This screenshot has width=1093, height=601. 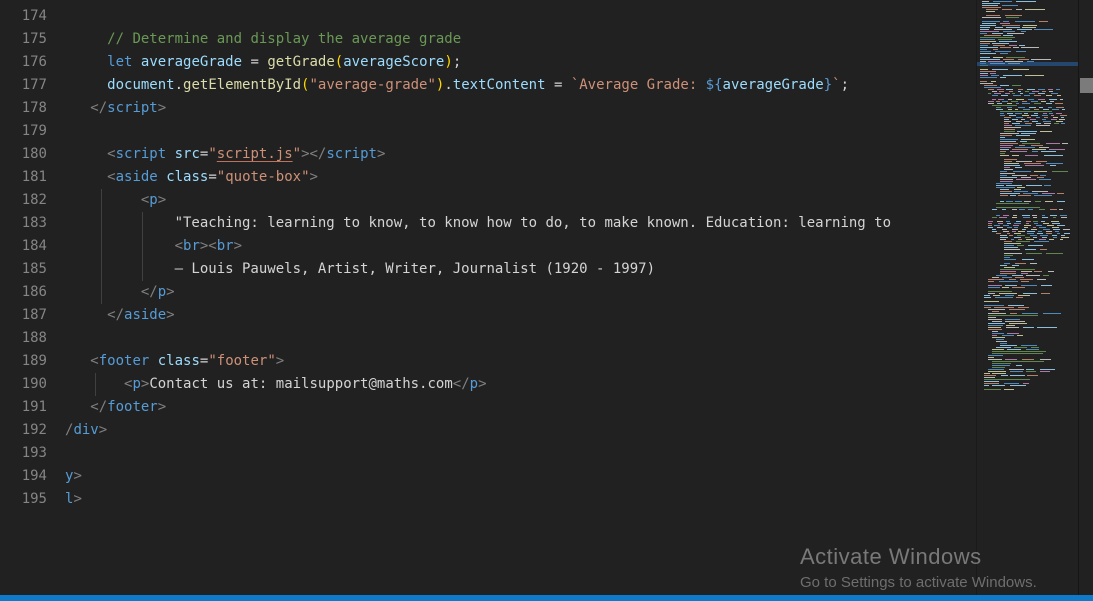 I want to click on code-line: 178 </script>, so click(x=486, y=108).